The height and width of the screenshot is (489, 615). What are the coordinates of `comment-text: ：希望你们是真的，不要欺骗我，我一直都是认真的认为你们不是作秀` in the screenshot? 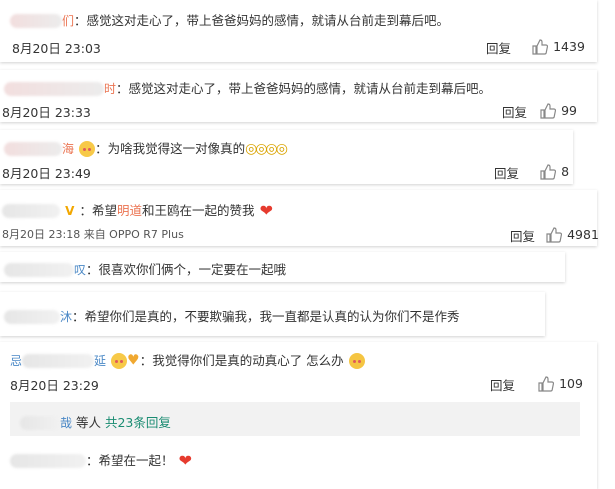 It's located at (266, 316).